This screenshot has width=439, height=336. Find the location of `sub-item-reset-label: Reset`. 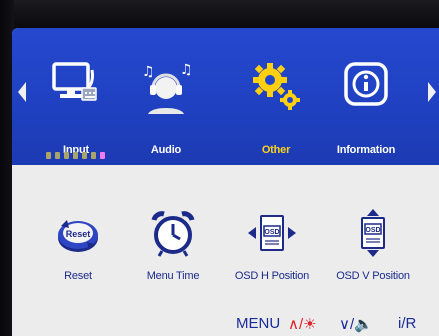

sub-item-reset-label: Reset is located at coordinates (78, 276).